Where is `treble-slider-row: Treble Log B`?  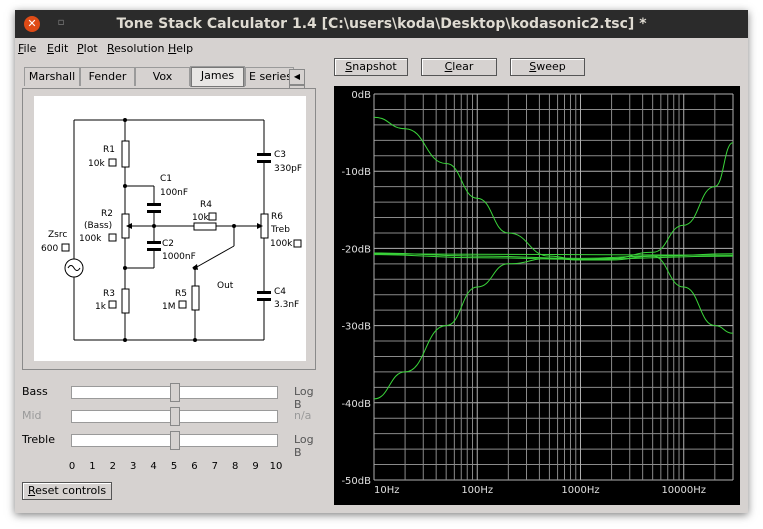
treble-slider-row: Treble Log B is located at coordinates (172, 445).